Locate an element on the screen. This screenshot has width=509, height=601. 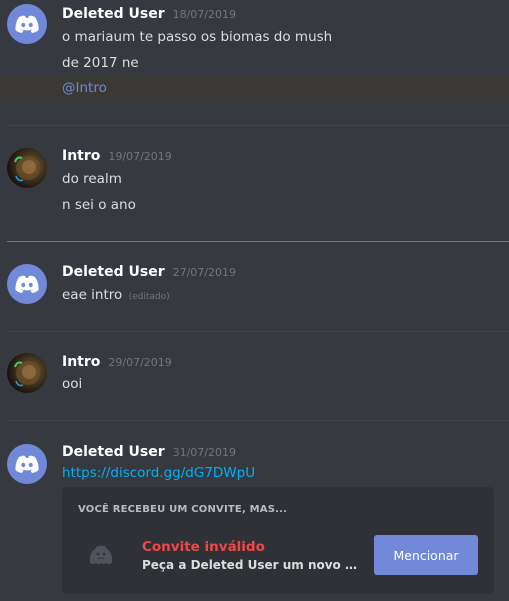
message-text-content: eae intro is located at coordinates (92, 295).